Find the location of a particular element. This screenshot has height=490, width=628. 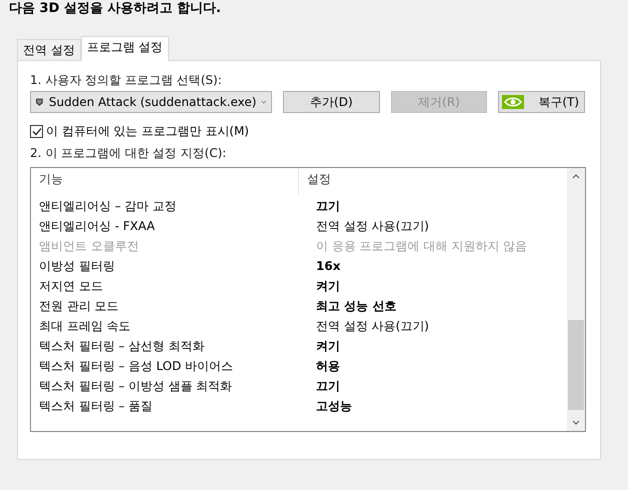

setting-value: 고성능 is located at coordinates (333, 406).